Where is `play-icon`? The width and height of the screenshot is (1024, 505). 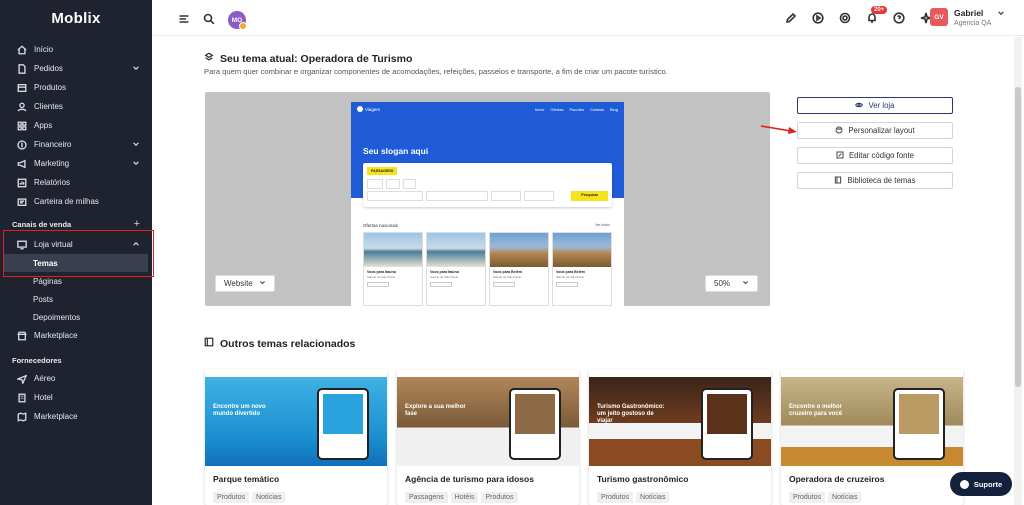
play-icon is located at coordinates (818, 18).